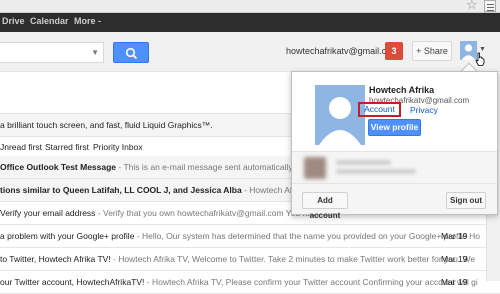 The height and width of the screenshot is (294, 500). I want to click on other-account-avatar, so click(315, 168).